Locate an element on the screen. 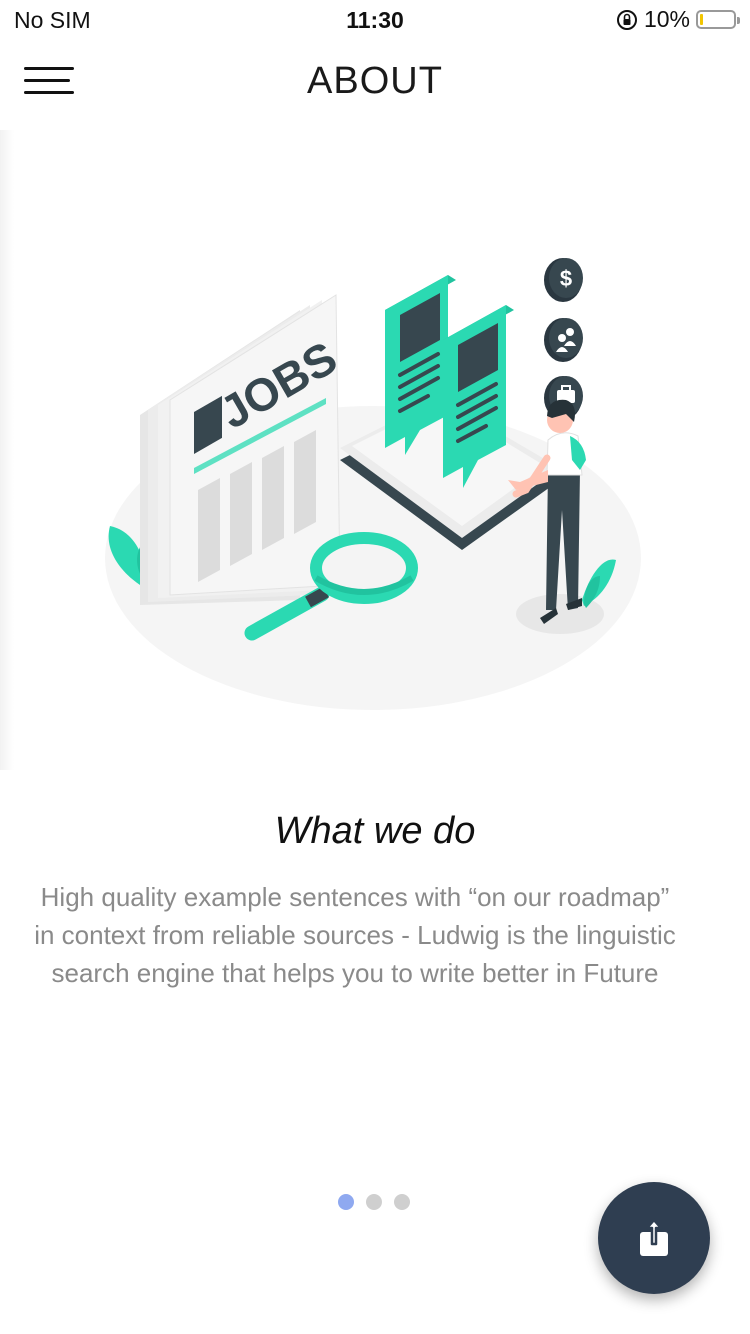  dollar-coin-icon: $ is located at coordinates (563, 280).